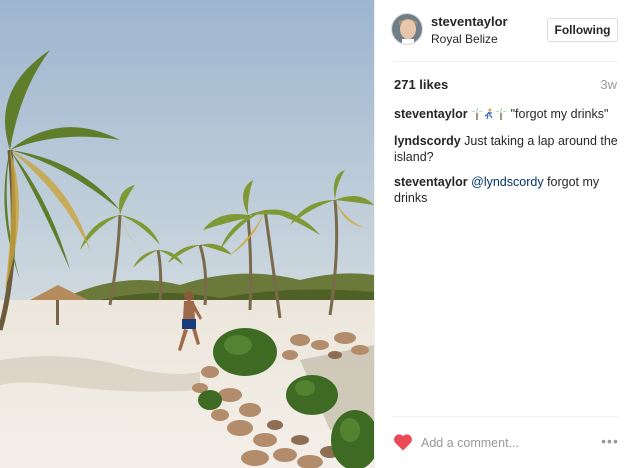 This screenshot has height=468, width=635. I want to click on more-options-icon: •••, so click(610, 441).